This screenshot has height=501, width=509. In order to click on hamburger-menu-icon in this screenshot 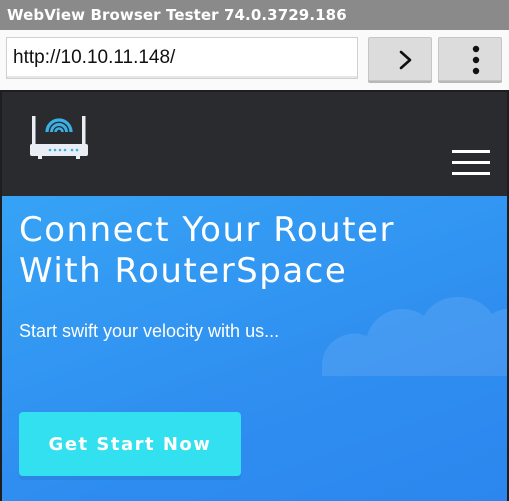, I will do `click(472, 163)`.